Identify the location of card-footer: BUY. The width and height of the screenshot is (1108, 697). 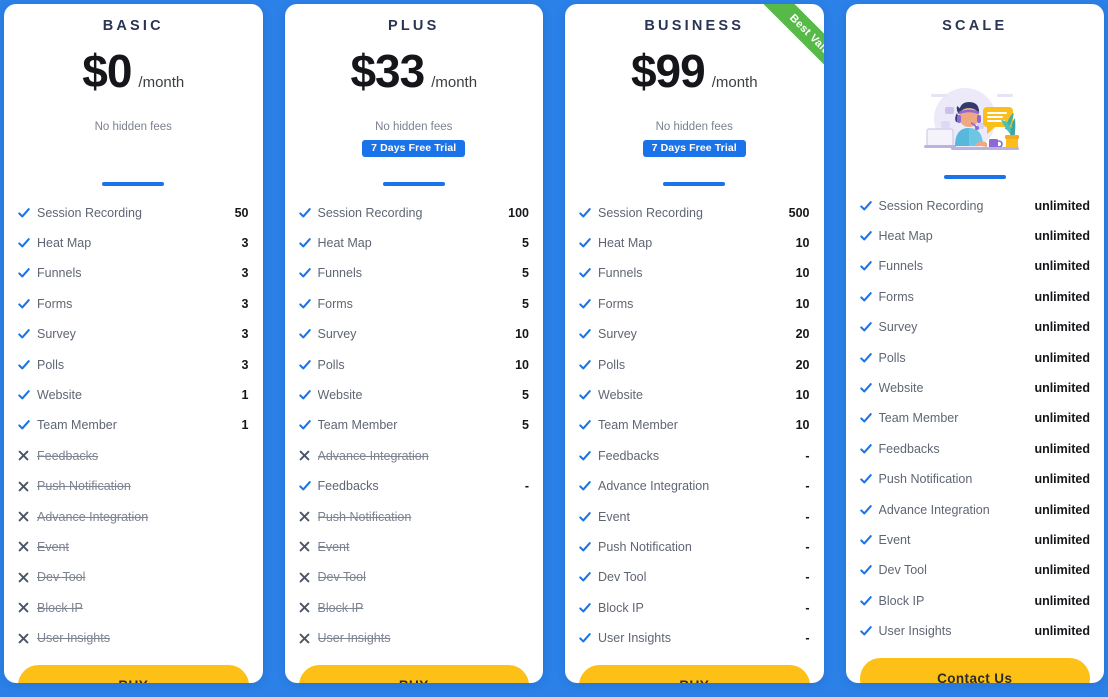
(414, 668).